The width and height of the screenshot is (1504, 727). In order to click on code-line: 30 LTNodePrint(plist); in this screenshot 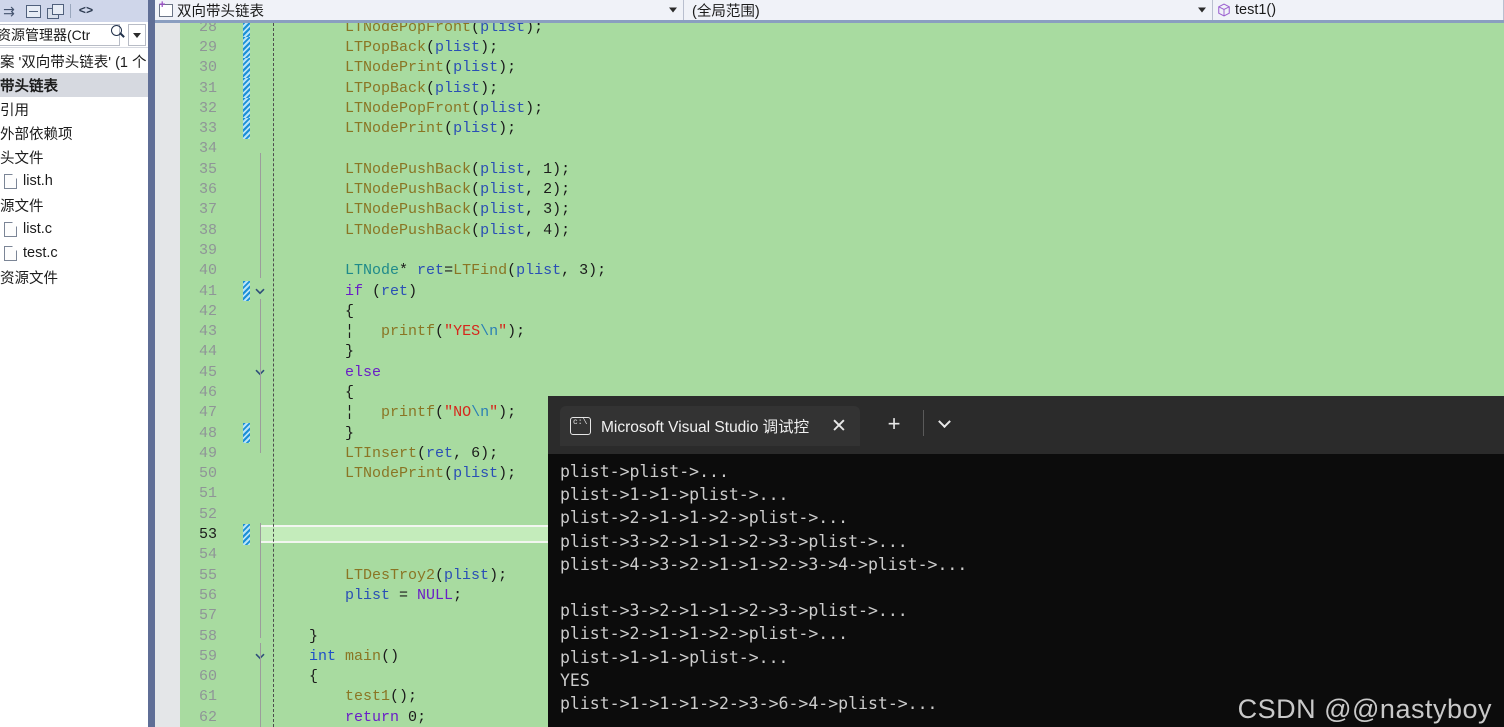, I will do `click(829, 67)`.